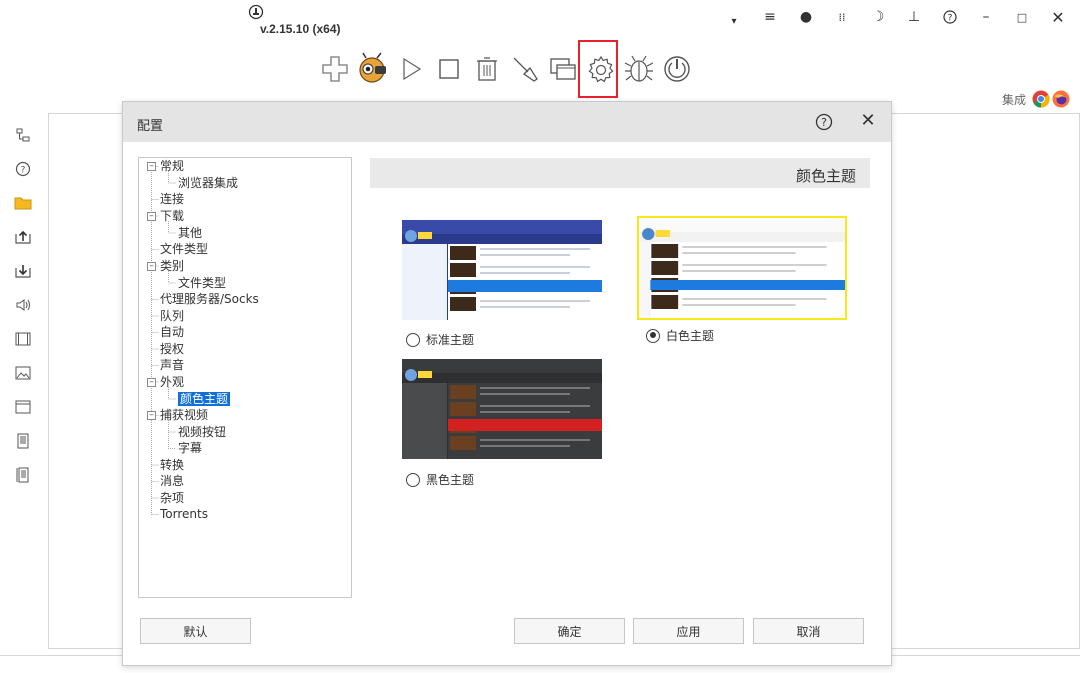 The width and height of the screenshot is (1080, 673). What do you see at coordinates (172, 481) in the screenshot?
I see `tree-item-messages: 消息` at bounding box center [172, 481].